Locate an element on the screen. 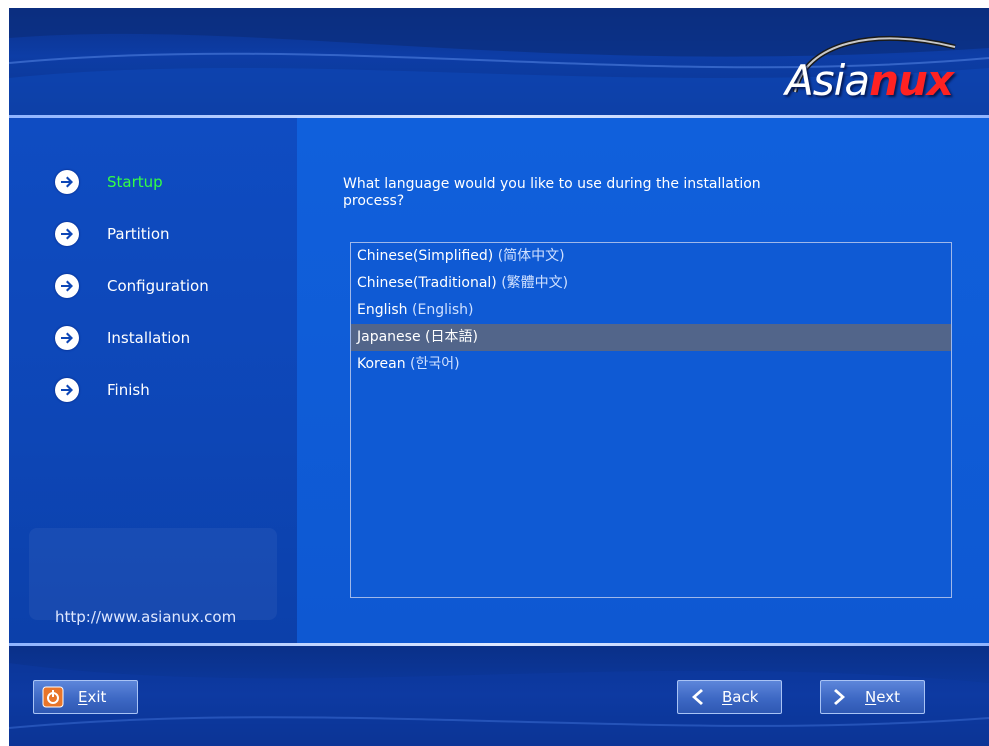 This screenshot has height=746, width=989. language-name: Korean is located at coordinates (381, 364).